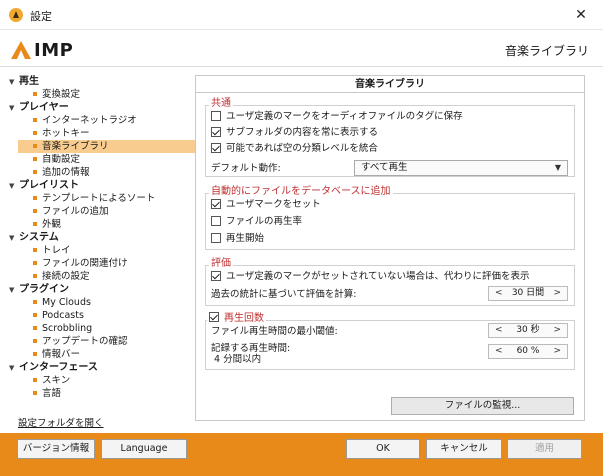 The height and width of the screenshot is (476, 603). I want to click on tree-item-skins: スキン, so click(109, 380).